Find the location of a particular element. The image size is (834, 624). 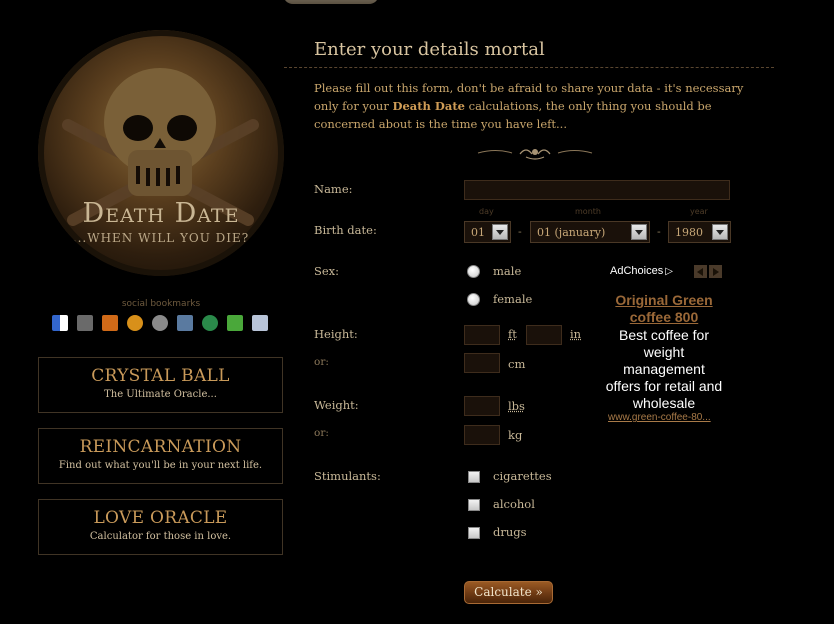

reddit-icon is located at coordinates (160, 323).